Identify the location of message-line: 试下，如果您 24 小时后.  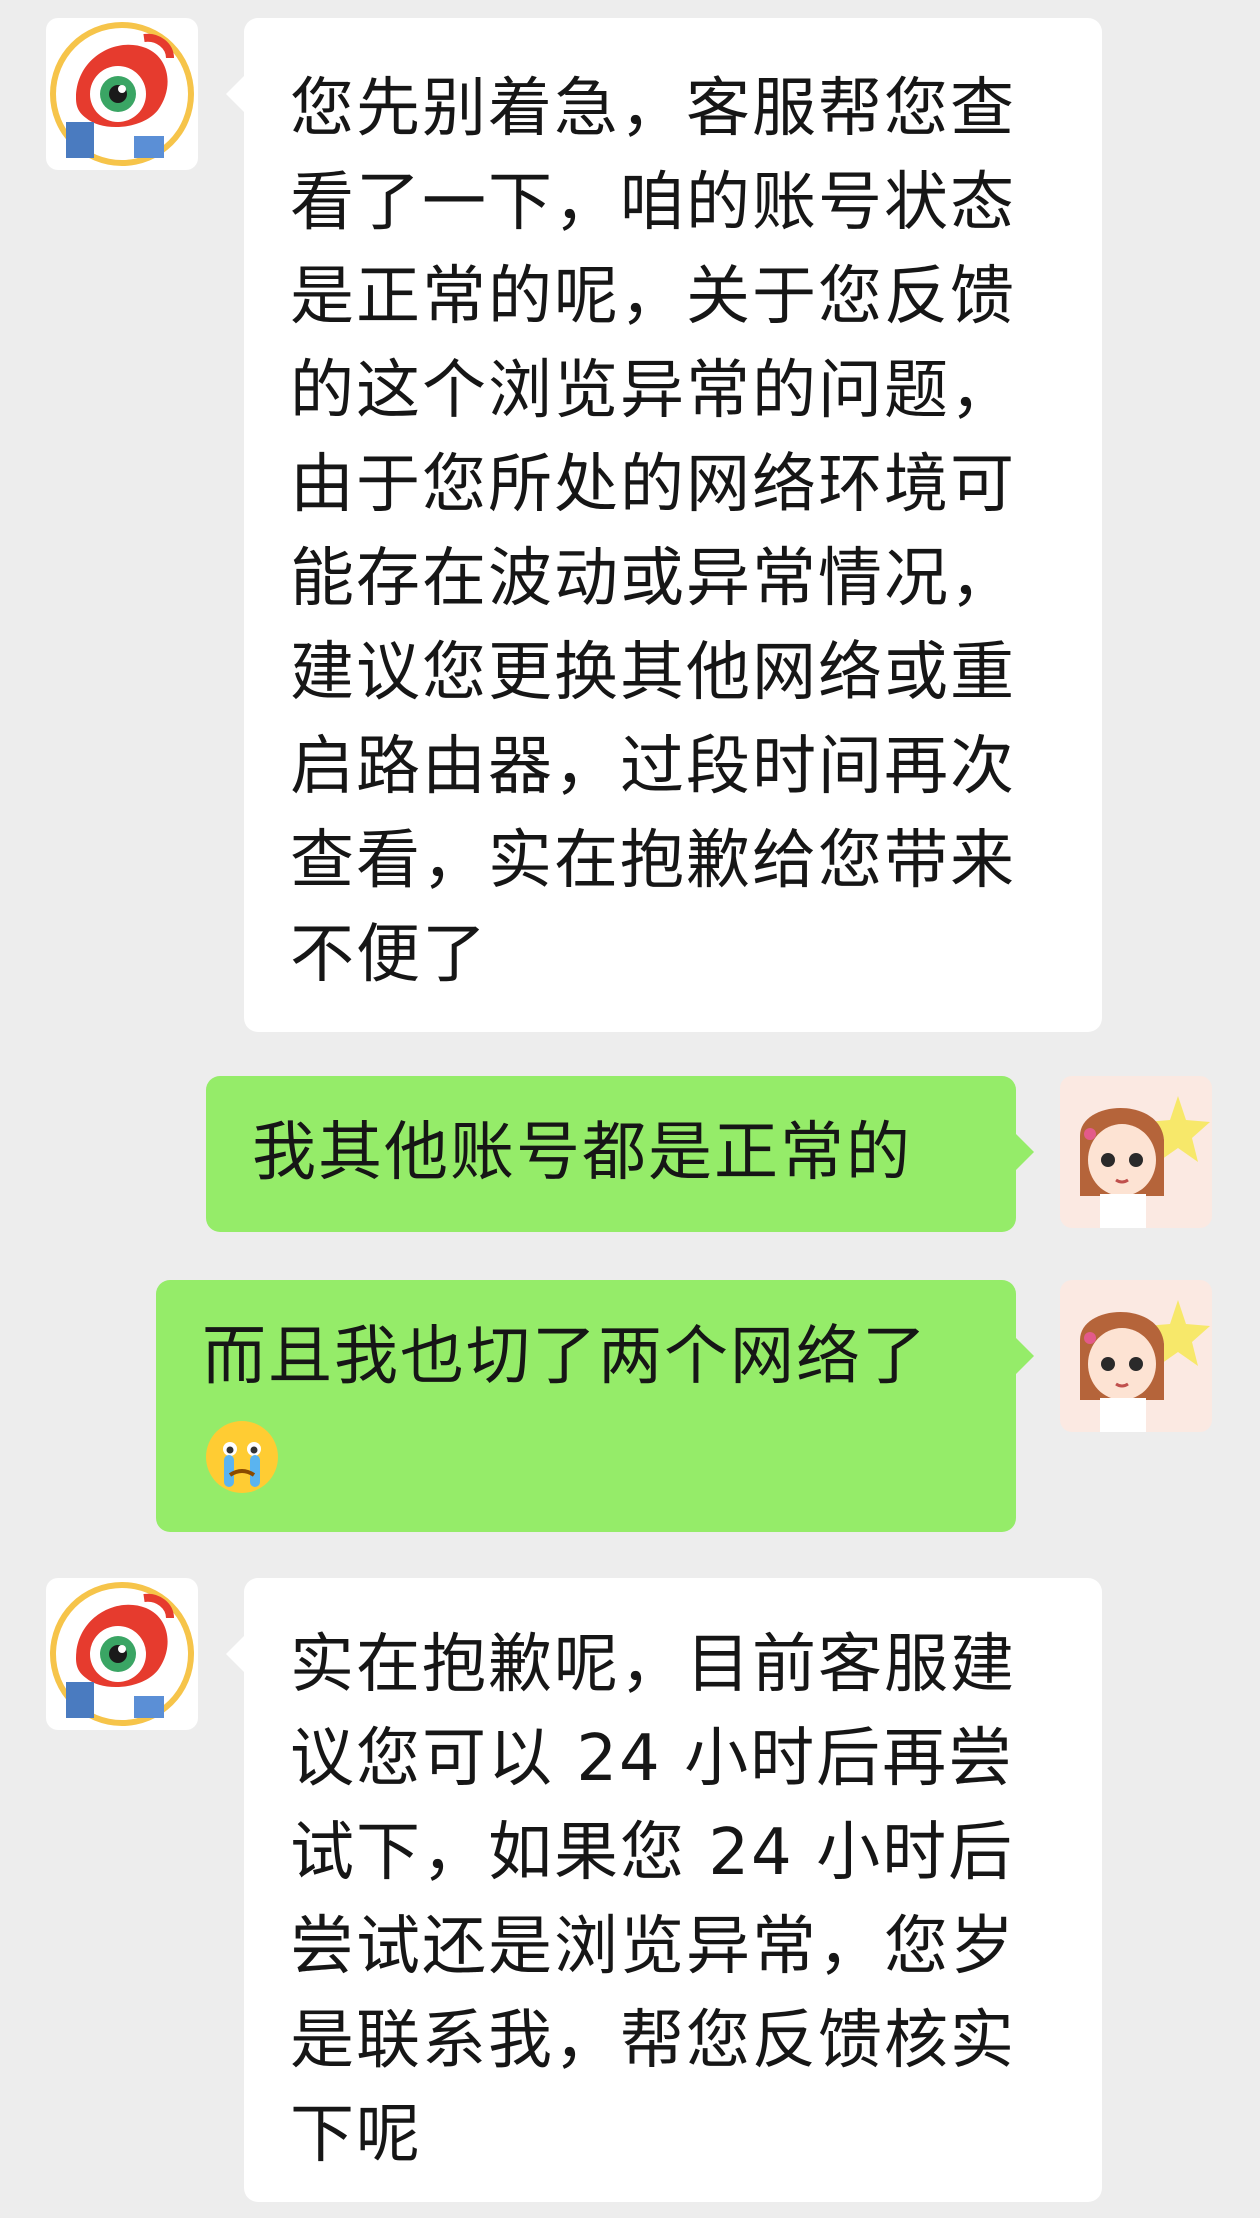
(652, 1853).